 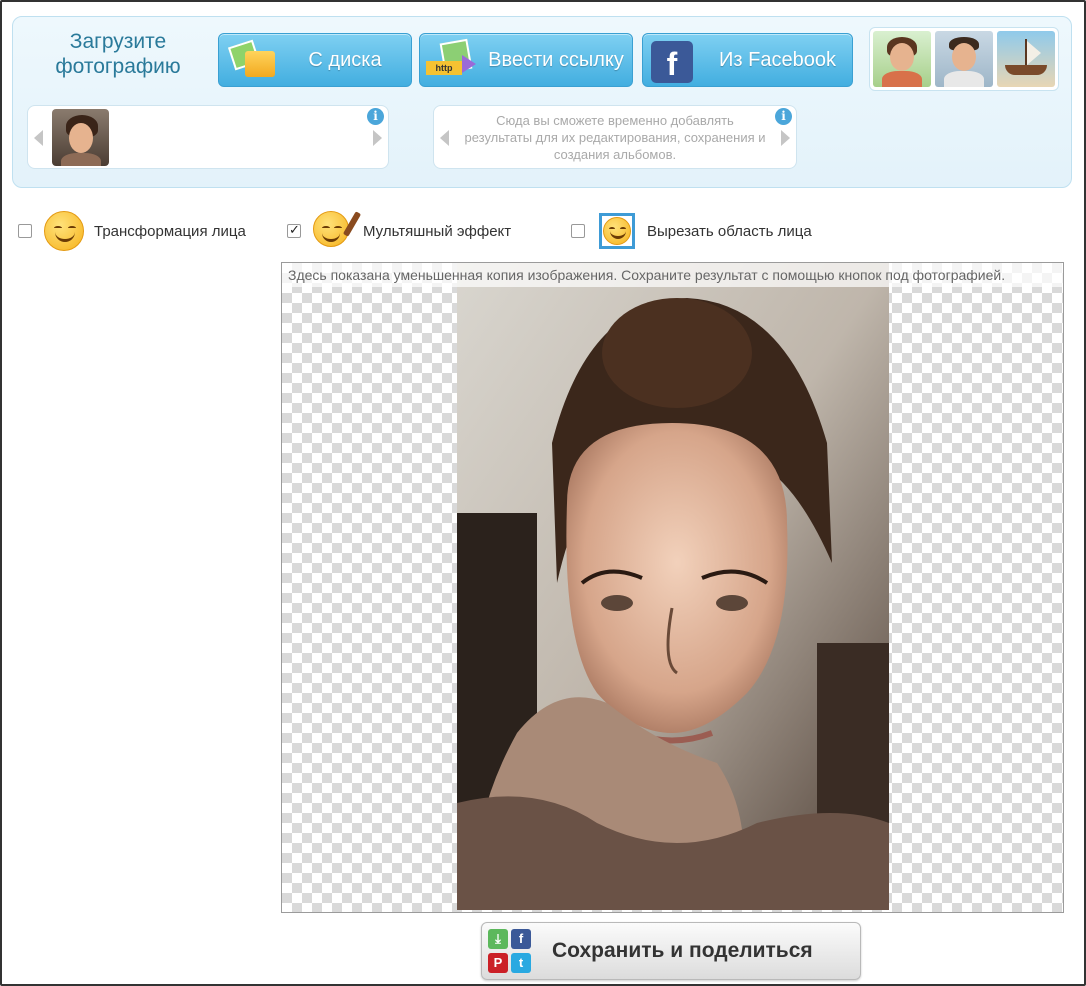 I want to click on save-and-share-button: ⤓ f P t Сохранить и поделиться, so click(x=671, y=951).